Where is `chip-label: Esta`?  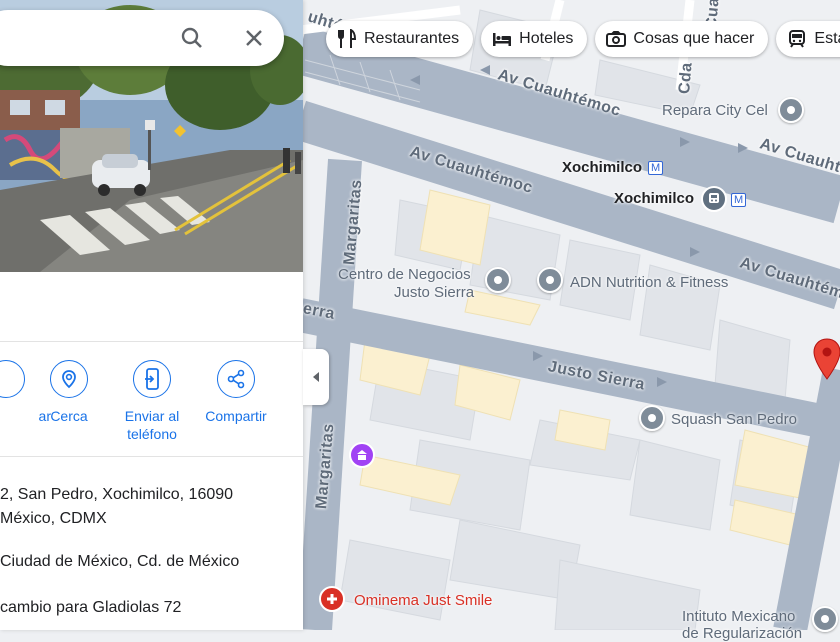 chip-label: Esta is located at coordinates (827, 38).